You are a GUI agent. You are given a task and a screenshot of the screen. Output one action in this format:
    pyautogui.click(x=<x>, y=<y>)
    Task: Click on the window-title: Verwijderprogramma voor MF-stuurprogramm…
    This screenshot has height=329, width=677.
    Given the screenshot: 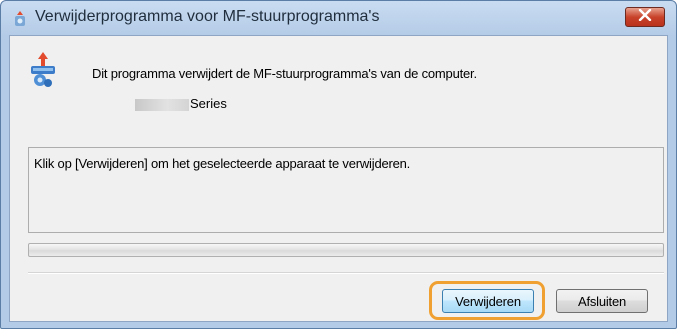 What is the action you would take?
    pyautogui.click(x=207, y=16)
    